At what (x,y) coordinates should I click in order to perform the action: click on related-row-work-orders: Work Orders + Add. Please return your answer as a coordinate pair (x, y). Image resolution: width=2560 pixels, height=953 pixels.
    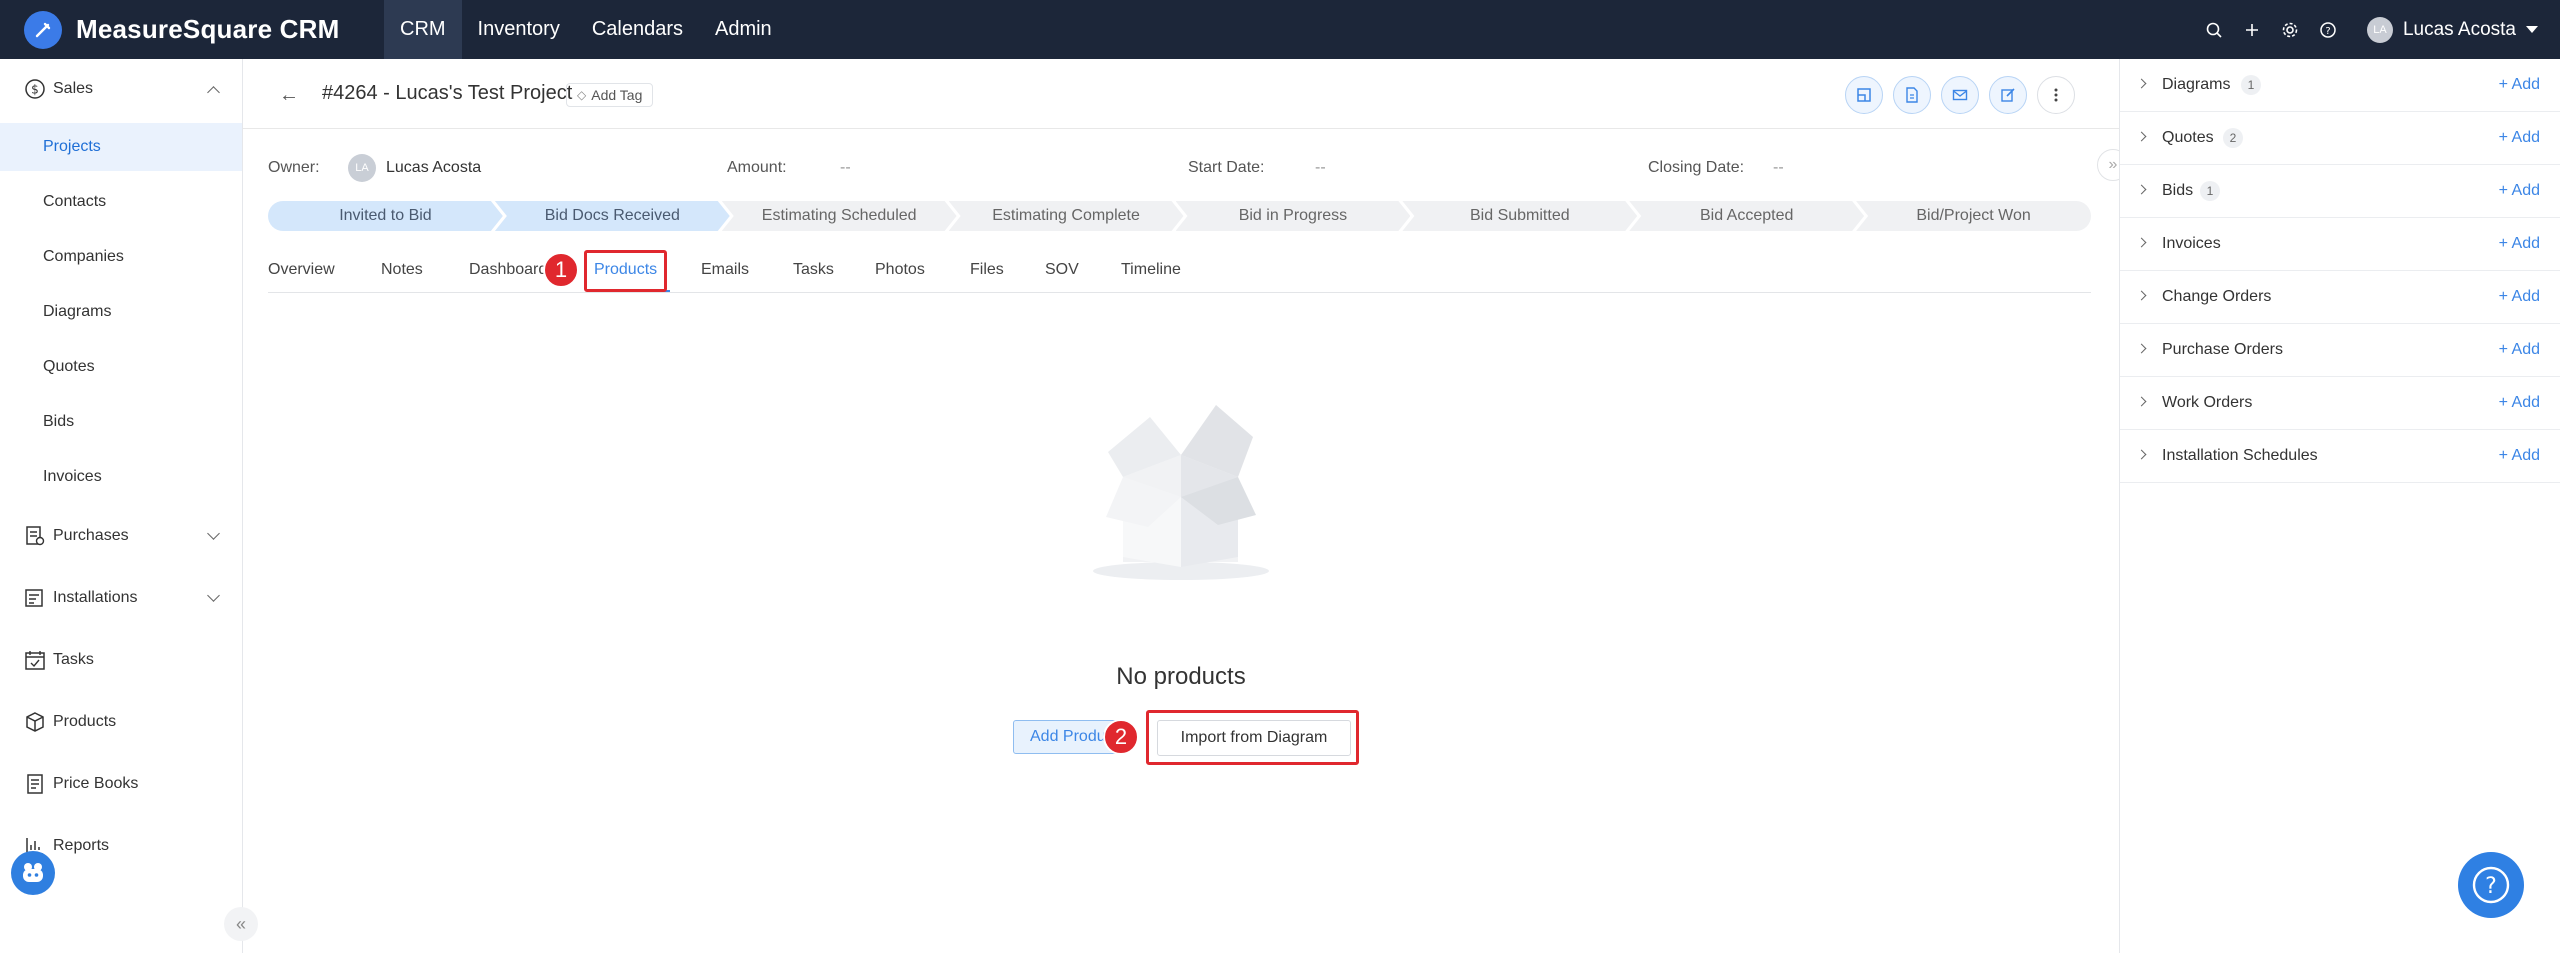
    Looking at the image, I should click on (2340, 403).